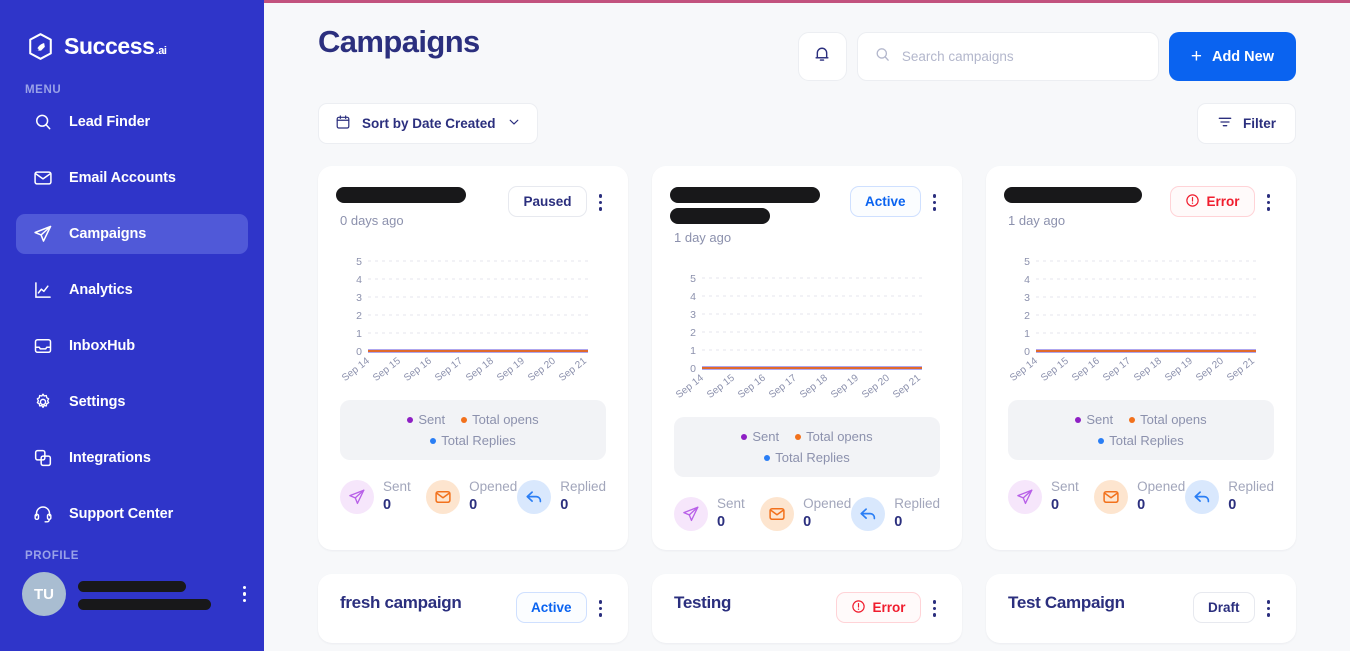 The width and height of the screenshot is (1350, 651). I want to click on status-badge: Paused, so click(547, 201).